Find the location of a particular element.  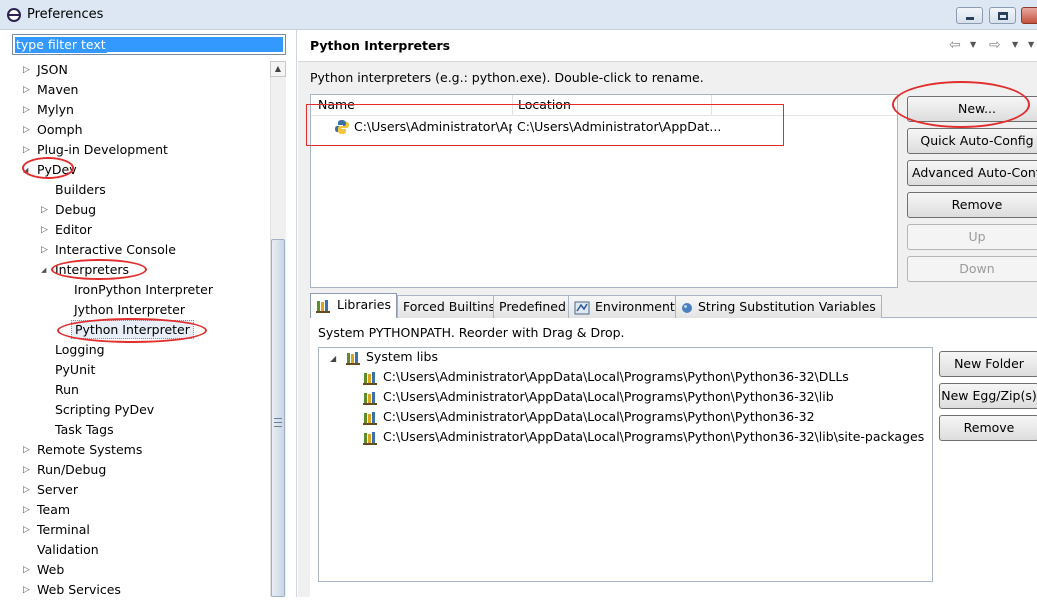

tree-item-label: Terminal is located at coordinates (63, 529).